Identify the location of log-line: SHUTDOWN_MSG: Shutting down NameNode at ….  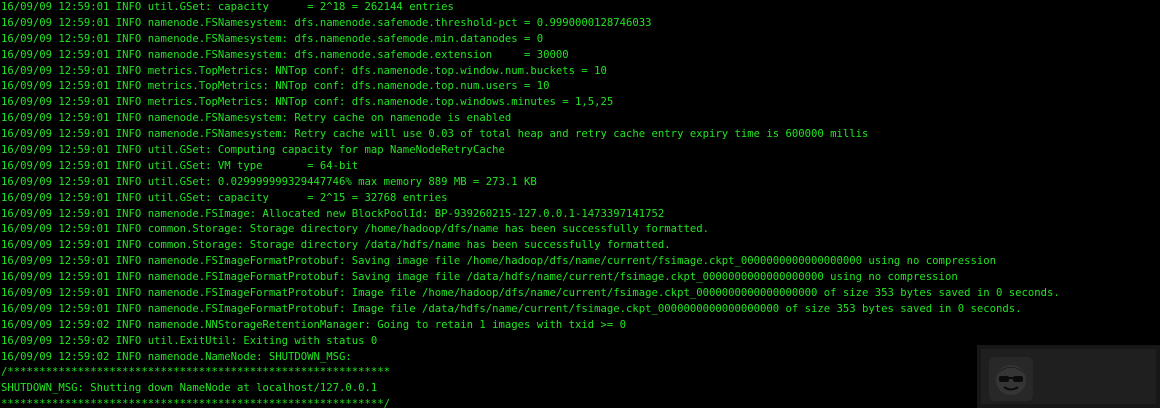
(189, 388).